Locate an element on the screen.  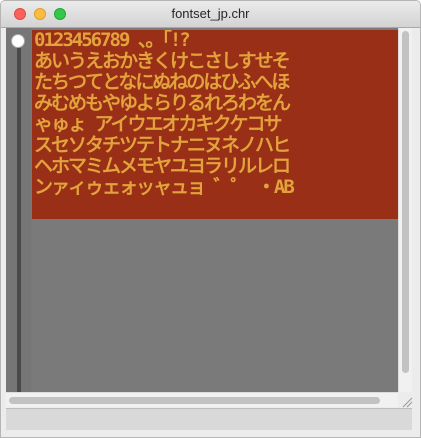
tile-row: ンァィゥェォッャュョ ゛゜ ・AB is located at coordinates (215, 187).